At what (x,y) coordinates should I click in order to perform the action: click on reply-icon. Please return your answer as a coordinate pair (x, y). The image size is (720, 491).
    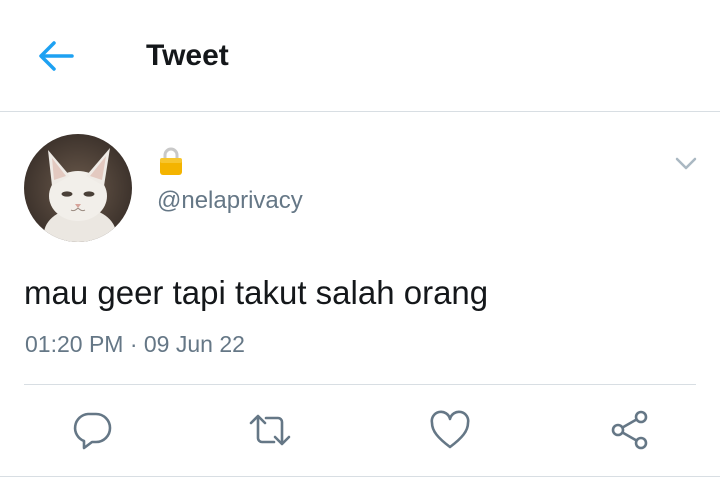
    Looking at the image, I should click on (92, 431).